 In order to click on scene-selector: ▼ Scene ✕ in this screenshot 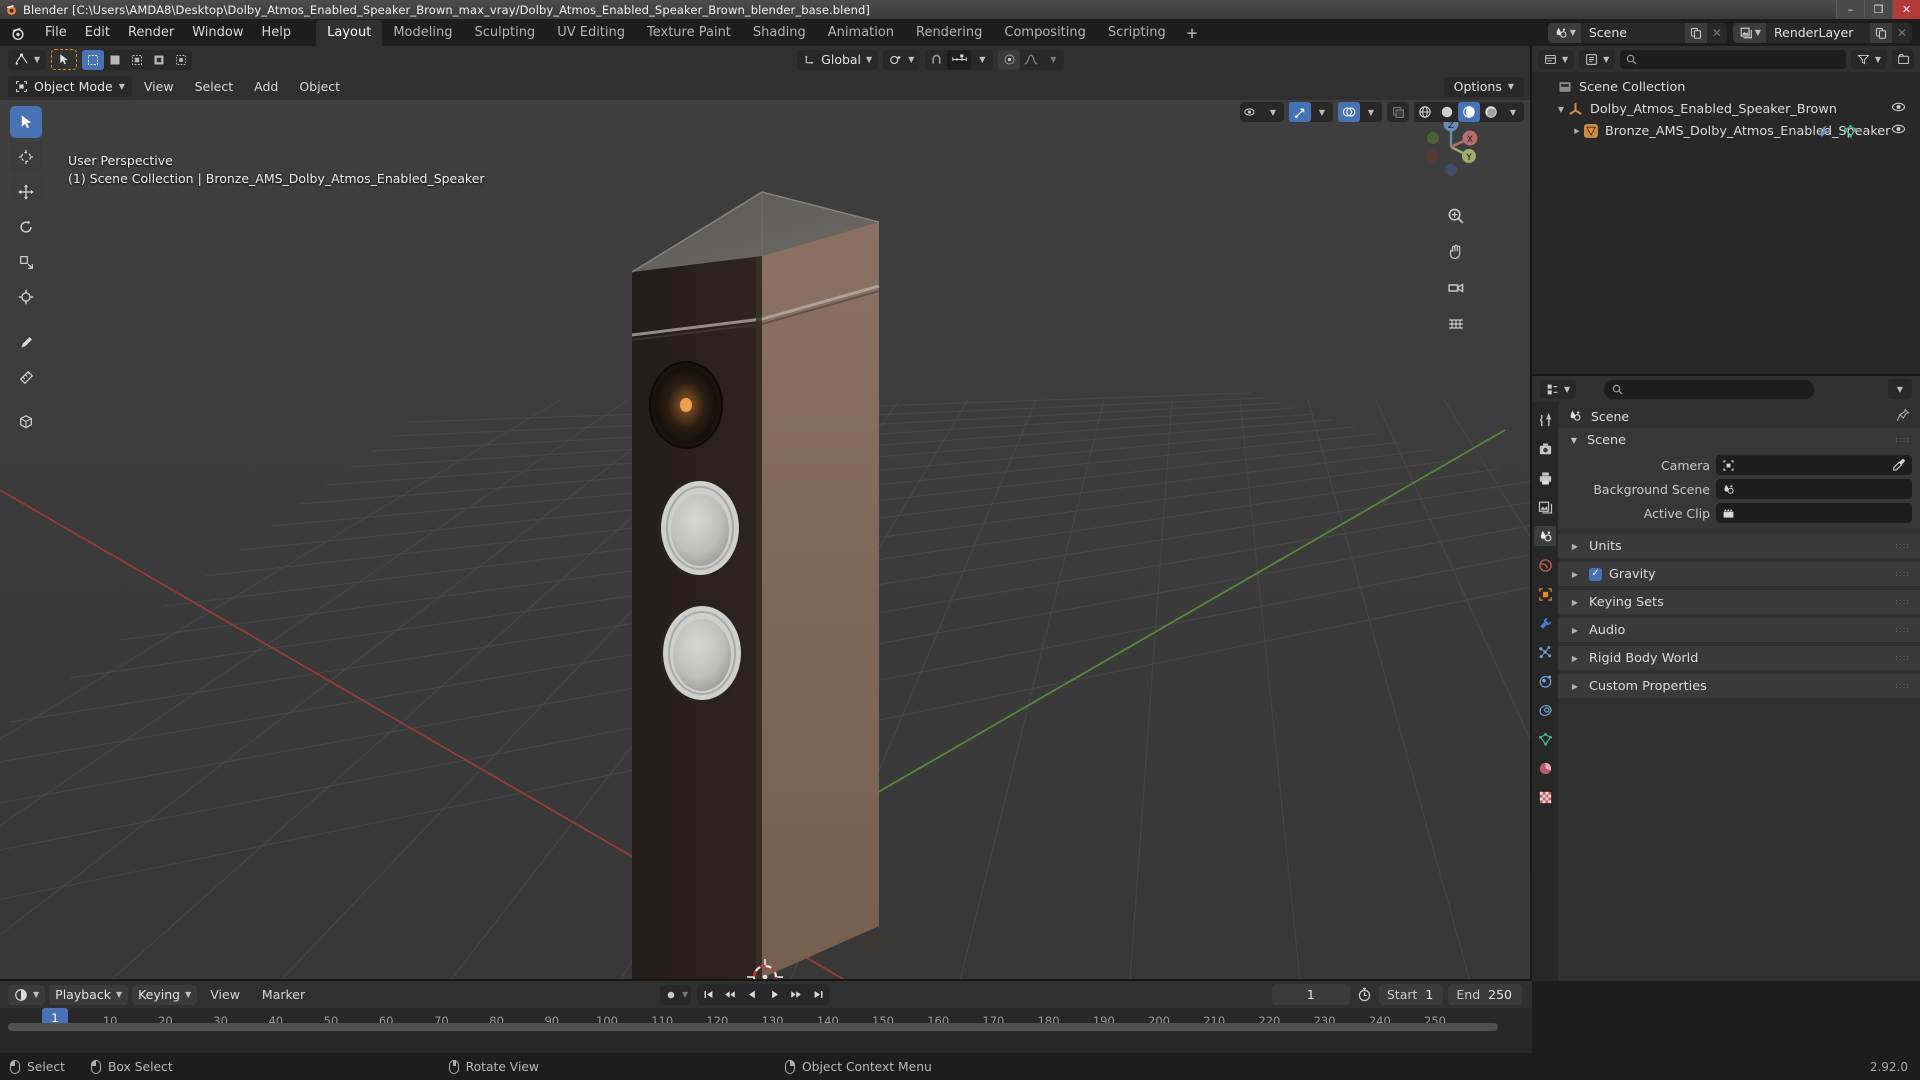, I will do `click(1637, 32)`.